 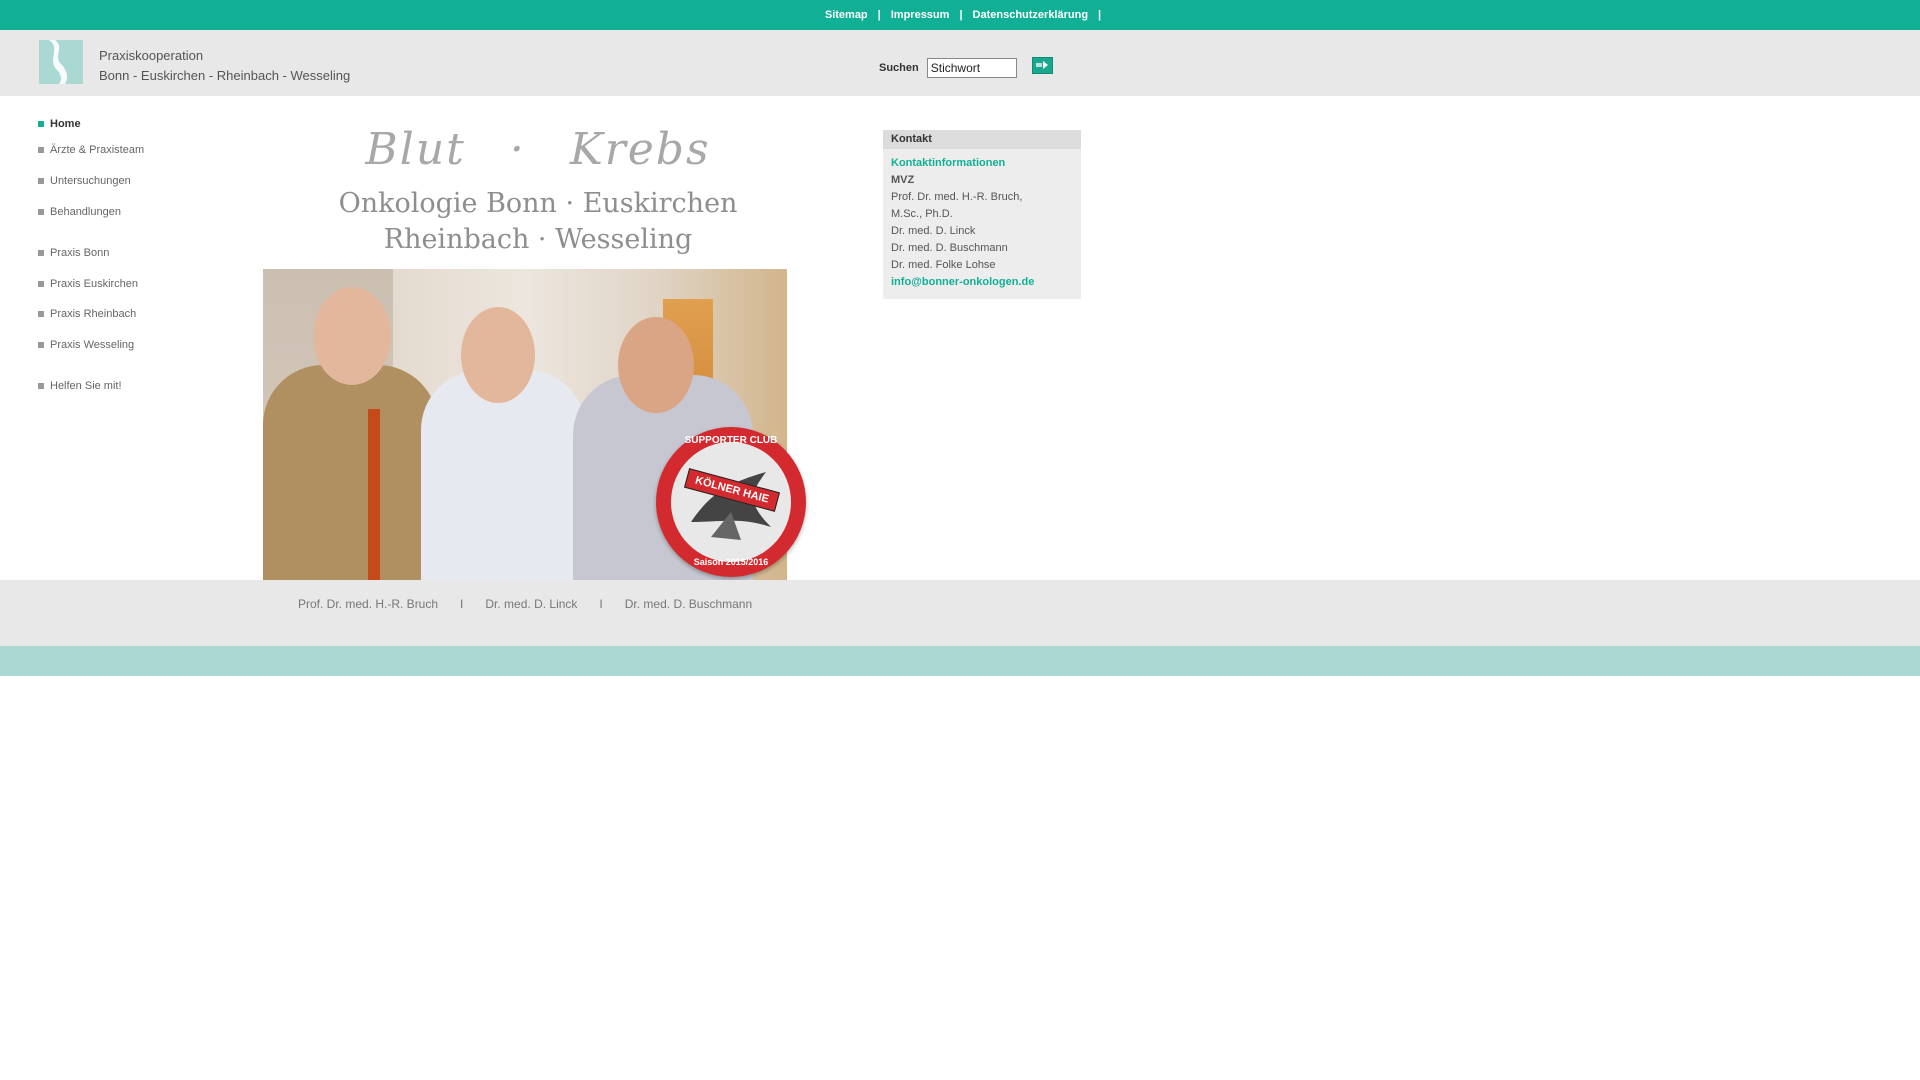 What do you see at coordinates (498, 355) in the screenshot?
I see `person-middle-head` at bounding box center [498, 355].